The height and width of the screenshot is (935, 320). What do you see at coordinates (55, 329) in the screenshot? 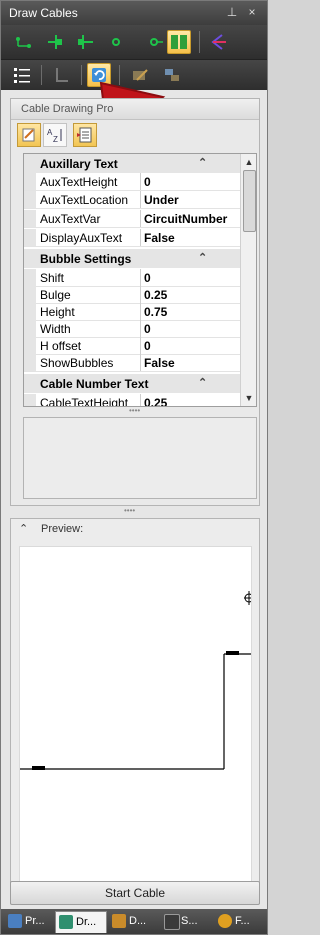
I see `property-name: Width` at bounding box center [55, 329].